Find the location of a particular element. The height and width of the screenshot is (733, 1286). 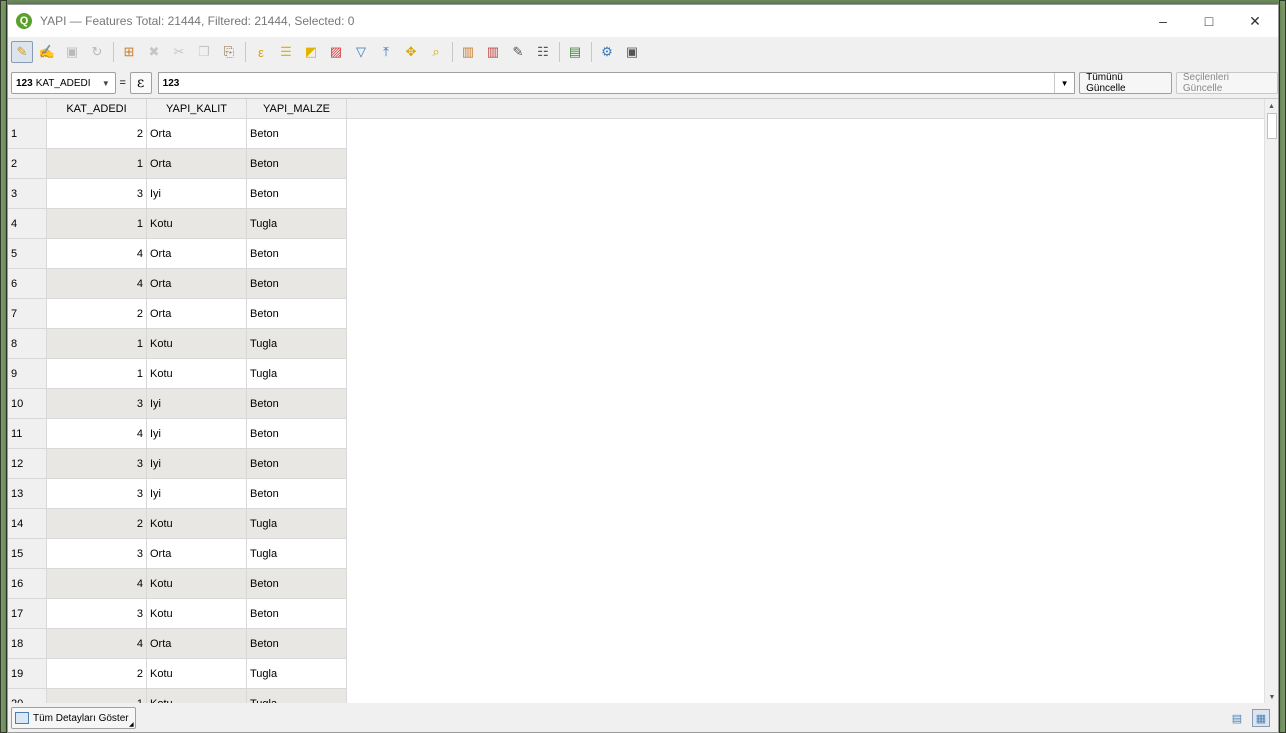

scroll-down-icon: ▼ is located at coordinates (1271, 696).